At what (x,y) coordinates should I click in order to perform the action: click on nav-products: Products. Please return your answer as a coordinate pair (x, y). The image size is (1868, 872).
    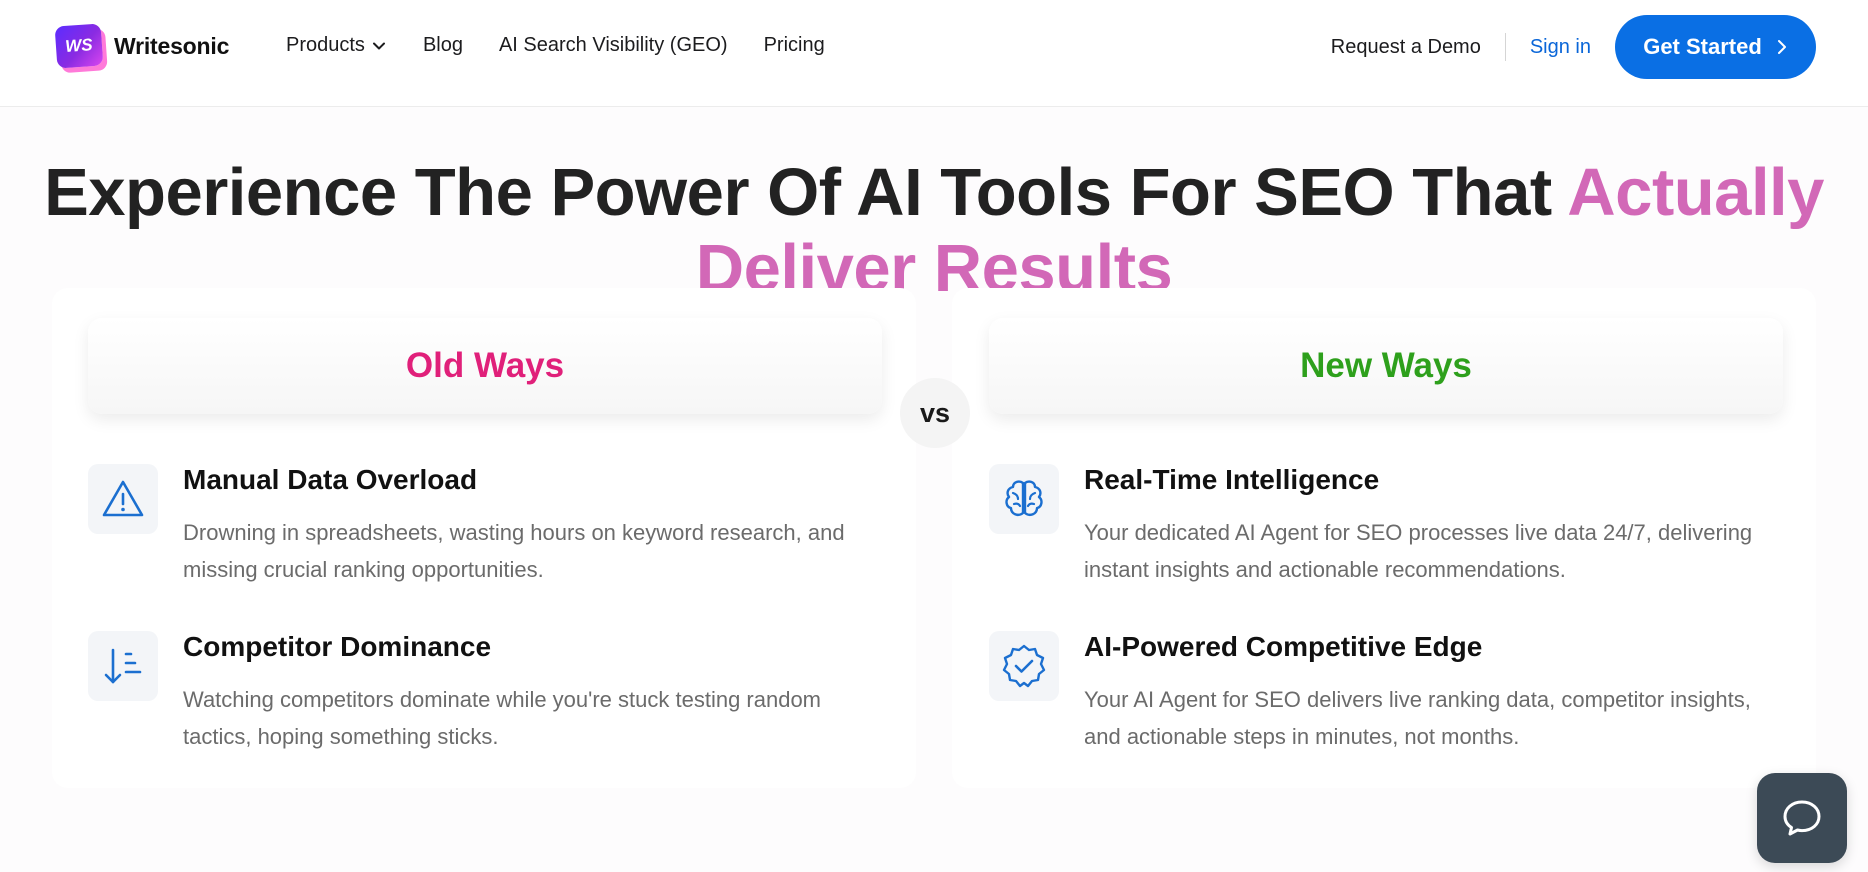
    Looking at the image, I should click on (336, 45).